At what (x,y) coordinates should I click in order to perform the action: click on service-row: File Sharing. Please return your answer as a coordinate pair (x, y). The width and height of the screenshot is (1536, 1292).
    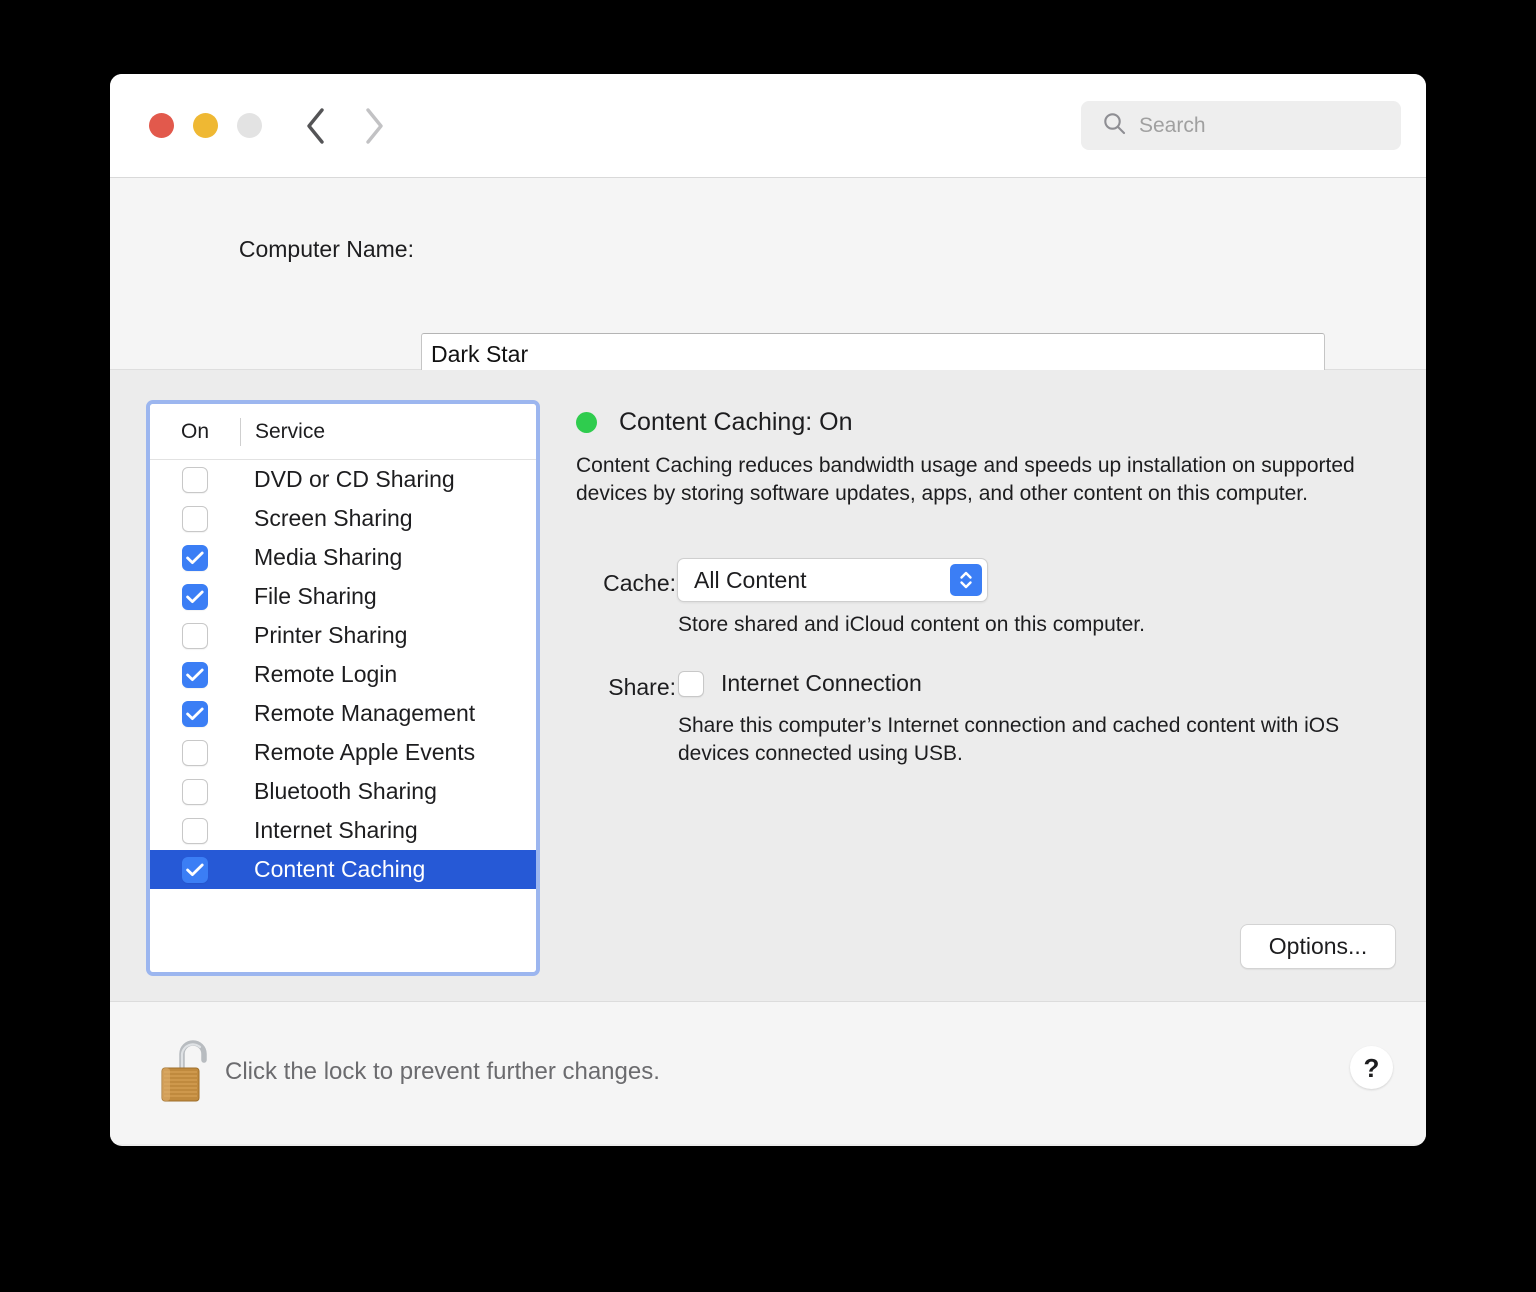
    Looking at the image, I should click on (343, 596).